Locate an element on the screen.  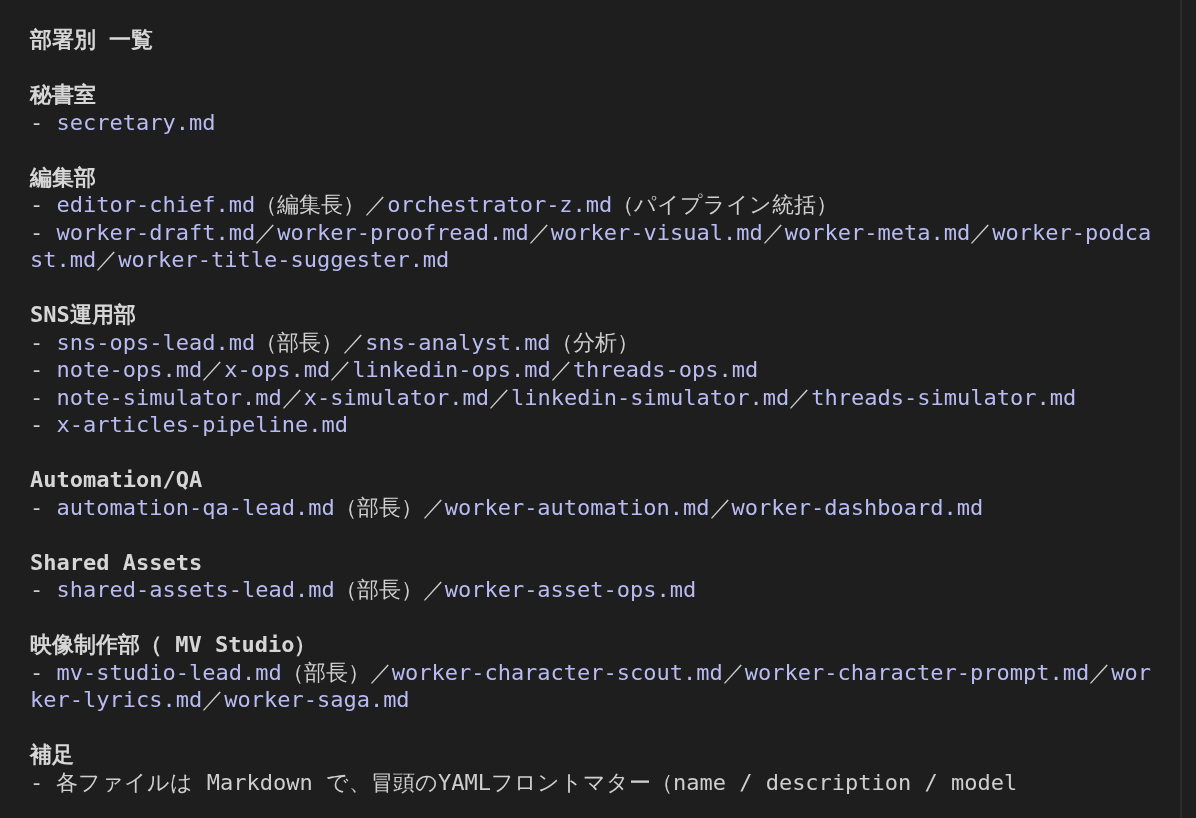
section-heading: Shared Assets is located at coordinates (117, 562).